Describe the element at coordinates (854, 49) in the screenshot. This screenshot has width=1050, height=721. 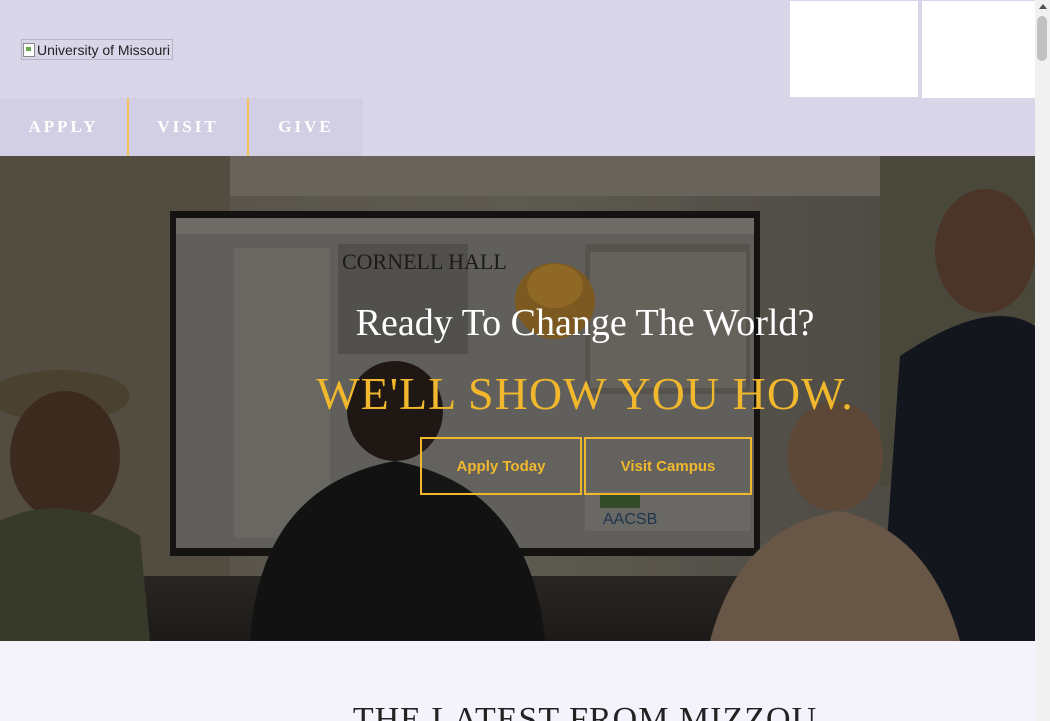
I see `search-button` at that location.